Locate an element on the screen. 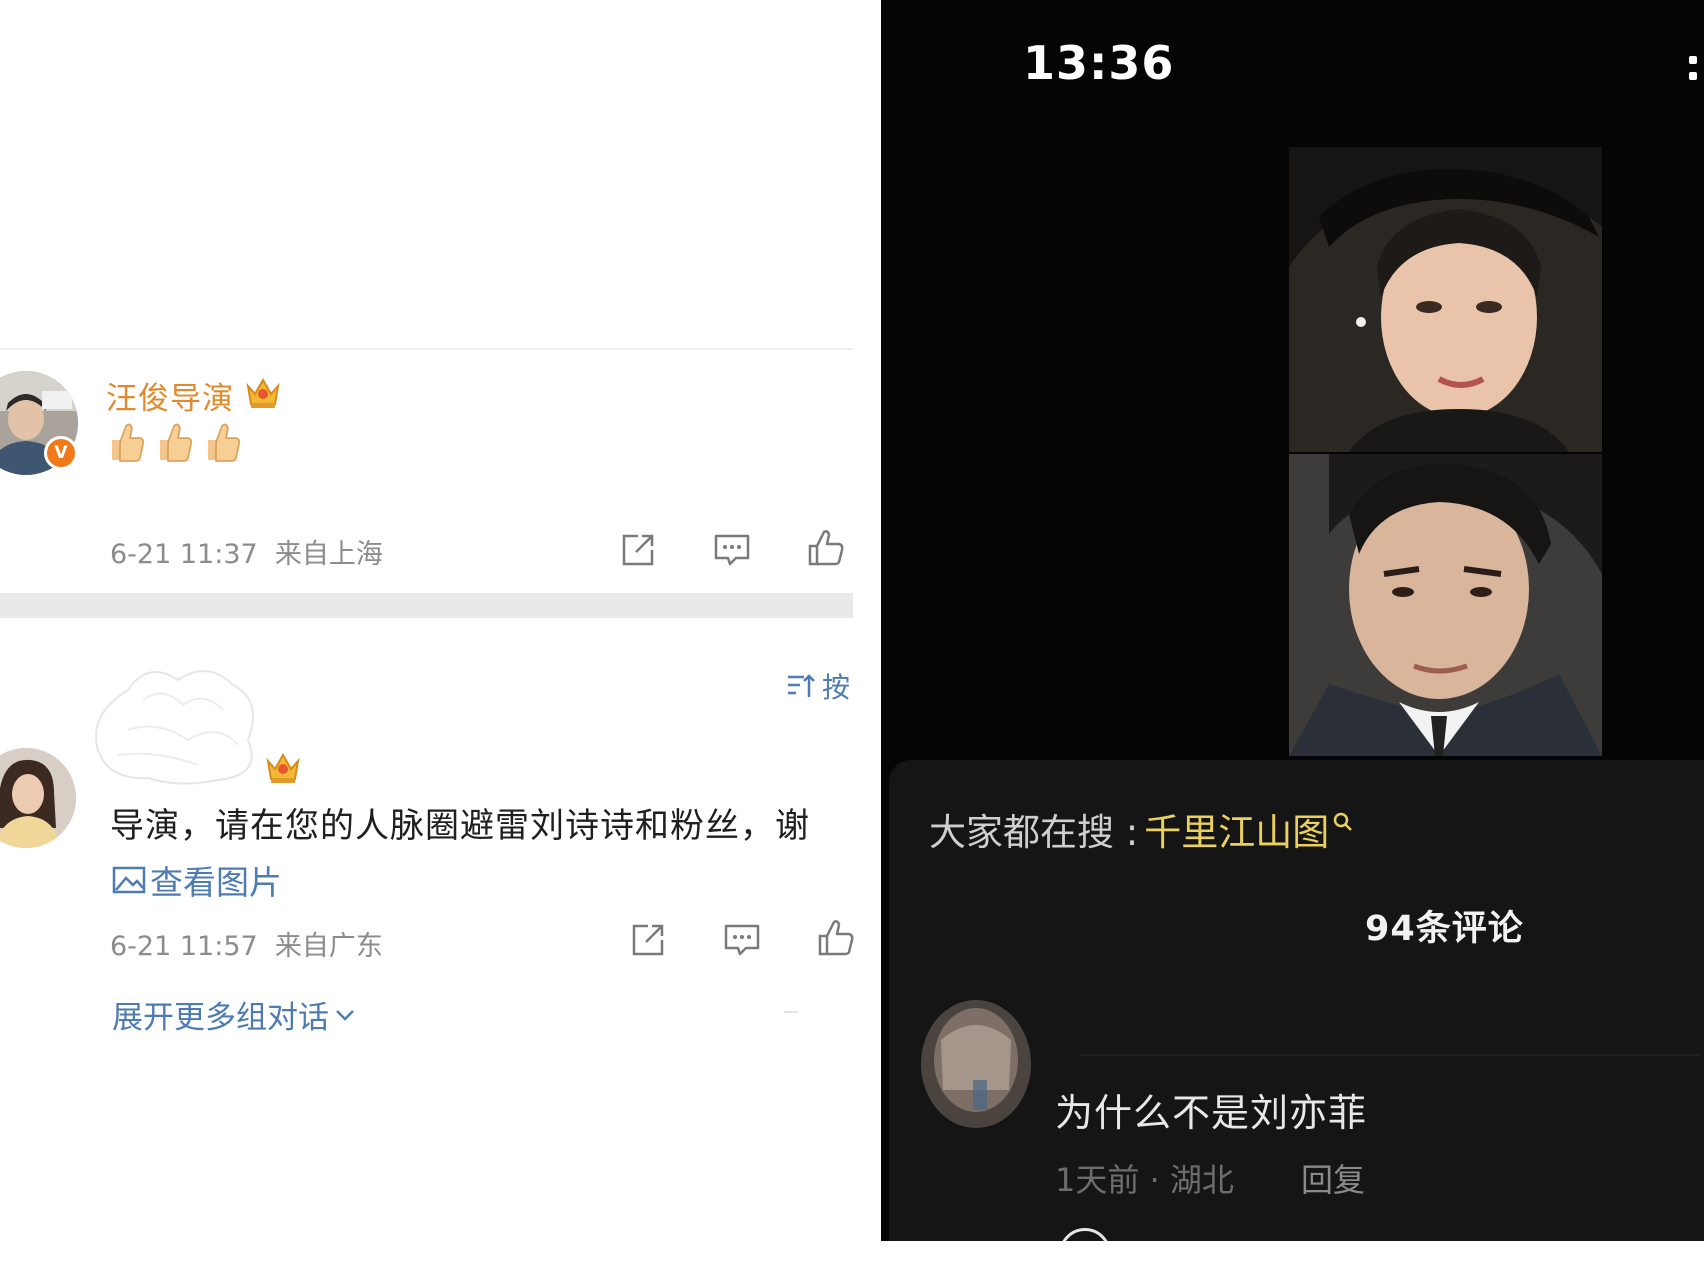 The height and width of the screenshot is (1278, 1704). timestamp: 6-21 11:57 is located at coordinates (184, 946).